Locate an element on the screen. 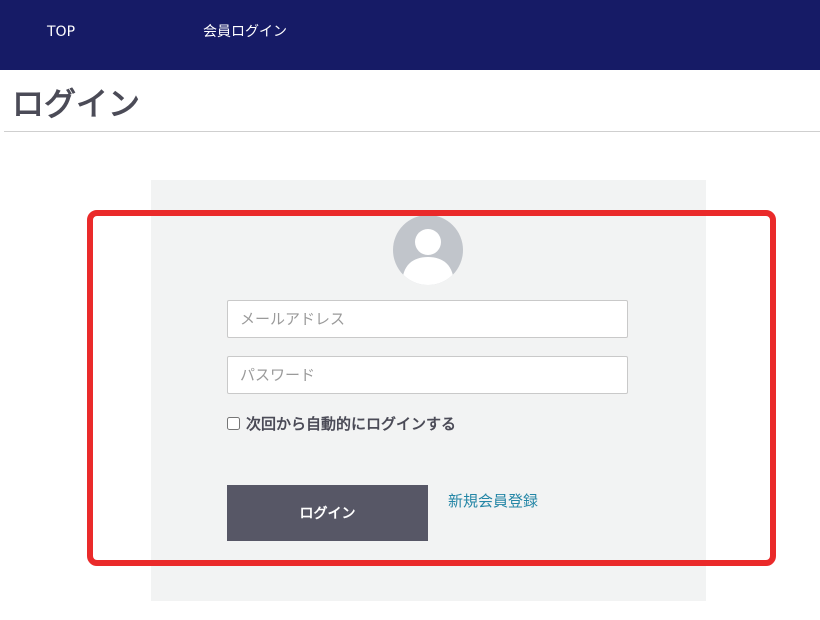 The width and height of the screenshot is (820, 620). remember-me-checkbox is located at coordinates (233, 423).